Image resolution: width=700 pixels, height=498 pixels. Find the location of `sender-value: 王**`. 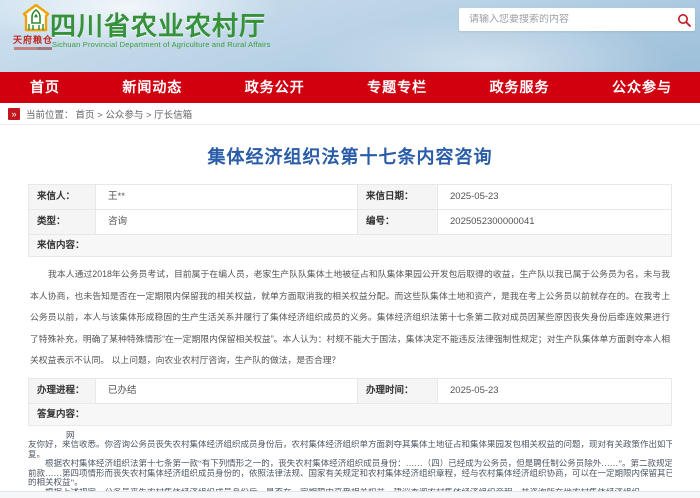

sender-value: 王** is located at coordinates (227, 197).